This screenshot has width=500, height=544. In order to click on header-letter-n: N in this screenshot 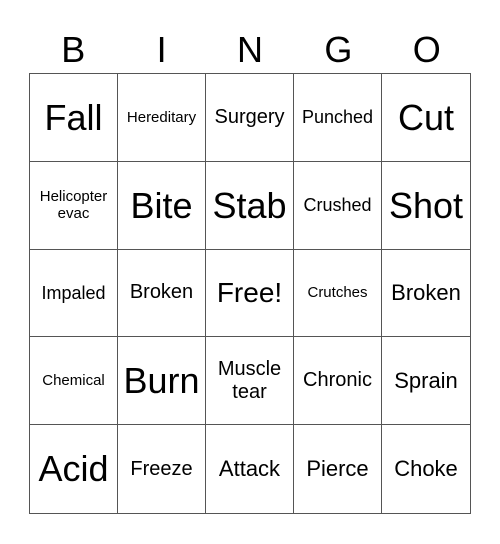, I will do `click(249, 49)`.